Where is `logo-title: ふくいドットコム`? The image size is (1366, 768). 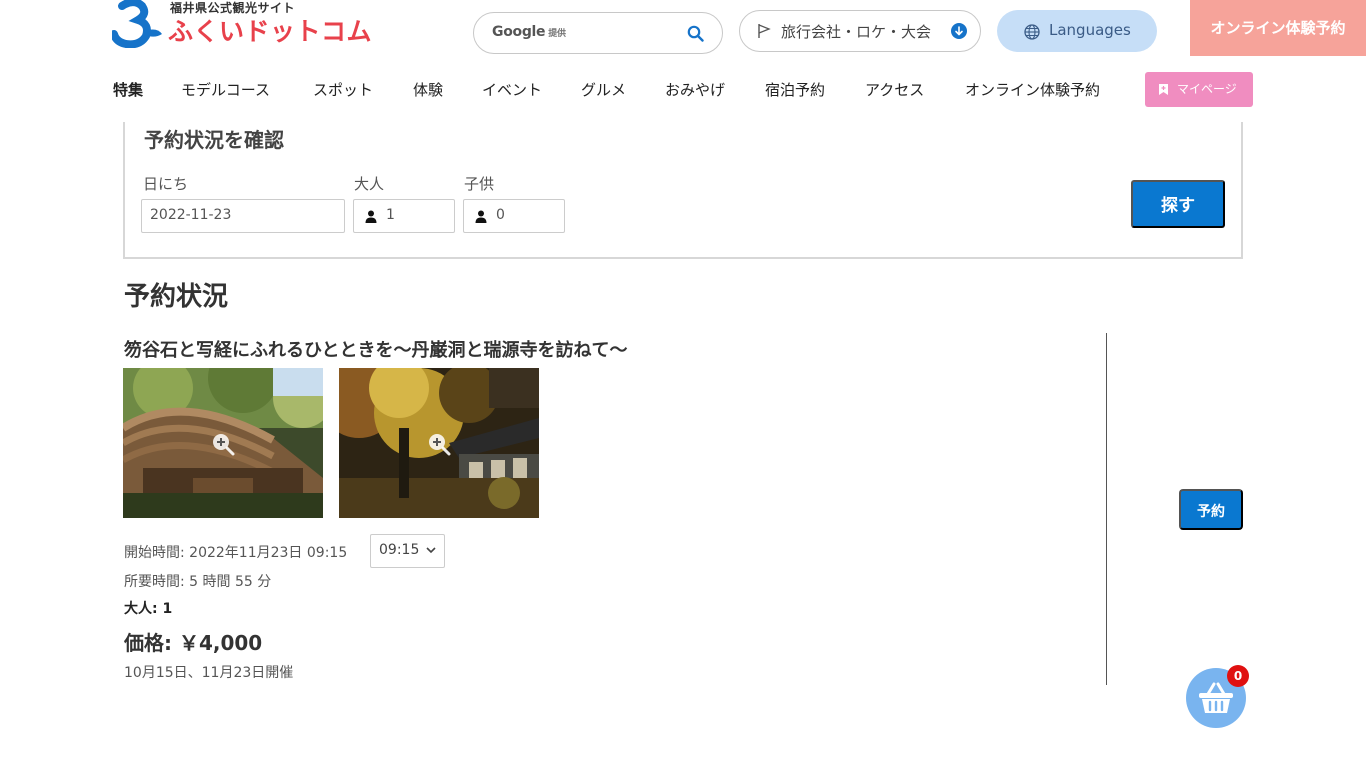
logo-title: ふくいドットコム is located at coordinates (270, 31).